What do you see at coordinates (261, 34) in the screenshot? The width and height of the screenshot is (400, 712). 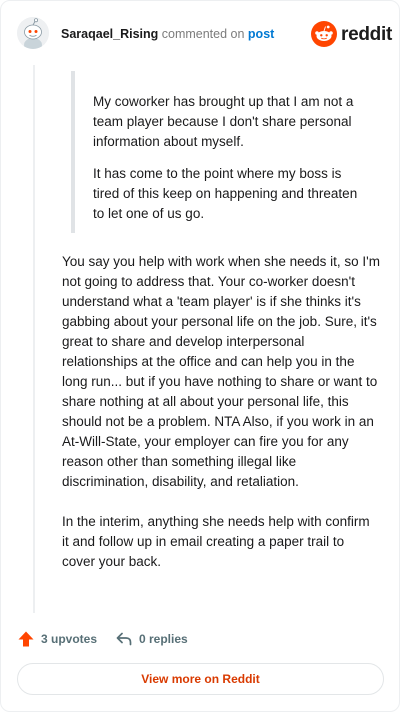 I see `post-link: post` at bounding box center [261, 34].